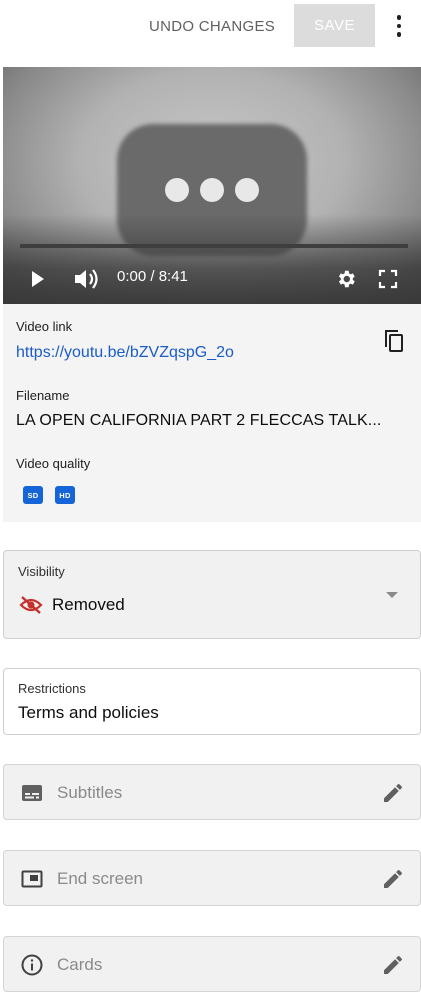 The image size is (421, 992). I want to click on end-screen-label: End screen, so click(100, 878).